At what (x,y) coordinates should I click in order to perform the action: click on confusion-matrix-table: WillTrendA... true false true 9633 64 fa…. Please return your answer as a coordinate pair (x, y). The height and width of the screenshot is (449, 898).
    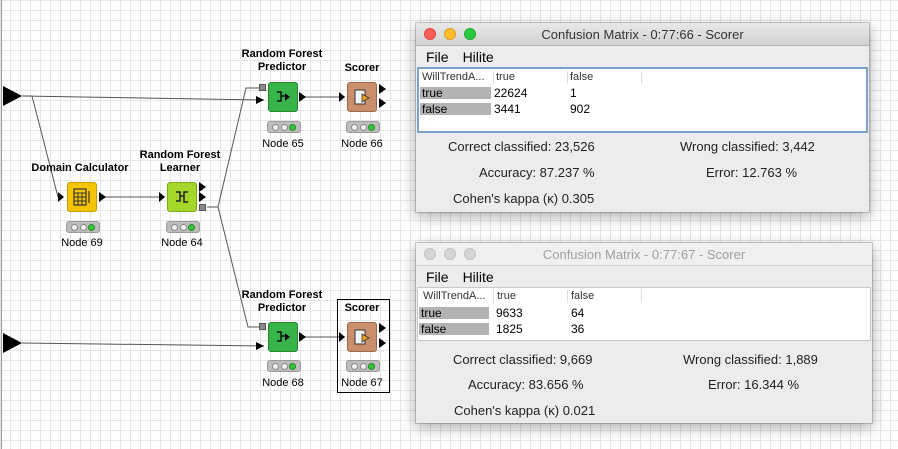
    Looking at the image, I should click on (644, 314).